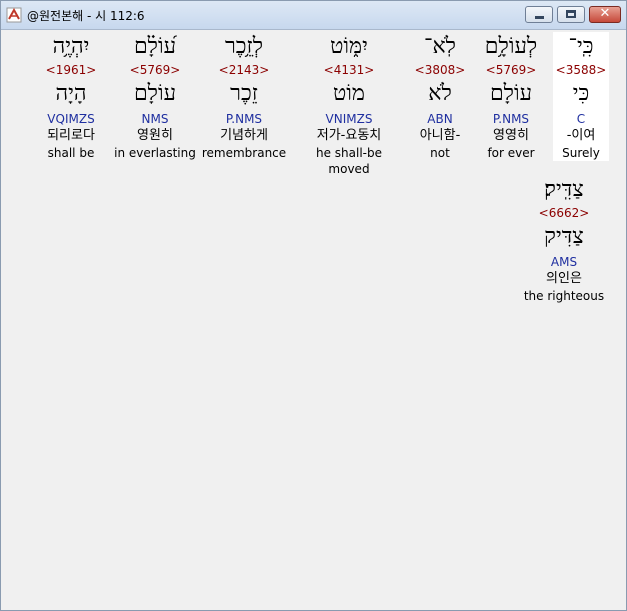  I want to click on korean-gloss: 기념하게, so click(244, 135).